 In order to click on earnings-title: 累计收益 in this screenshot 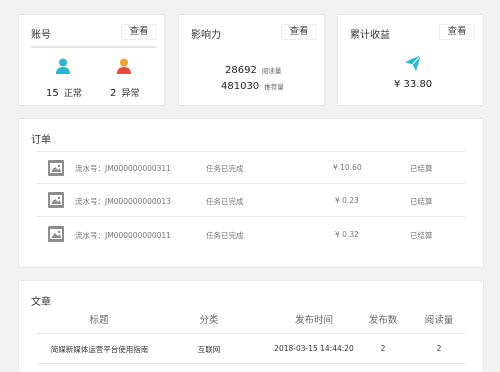, I will do `click(370, 35)`.